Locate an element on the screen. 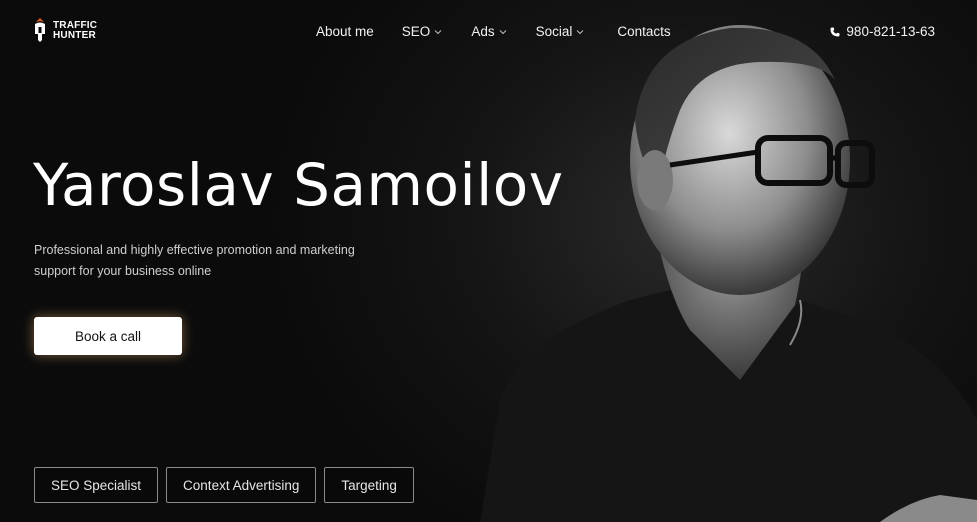 The image size is (977, 522). nav-item-contacts: Contacts is located at coordinates (643, 31).